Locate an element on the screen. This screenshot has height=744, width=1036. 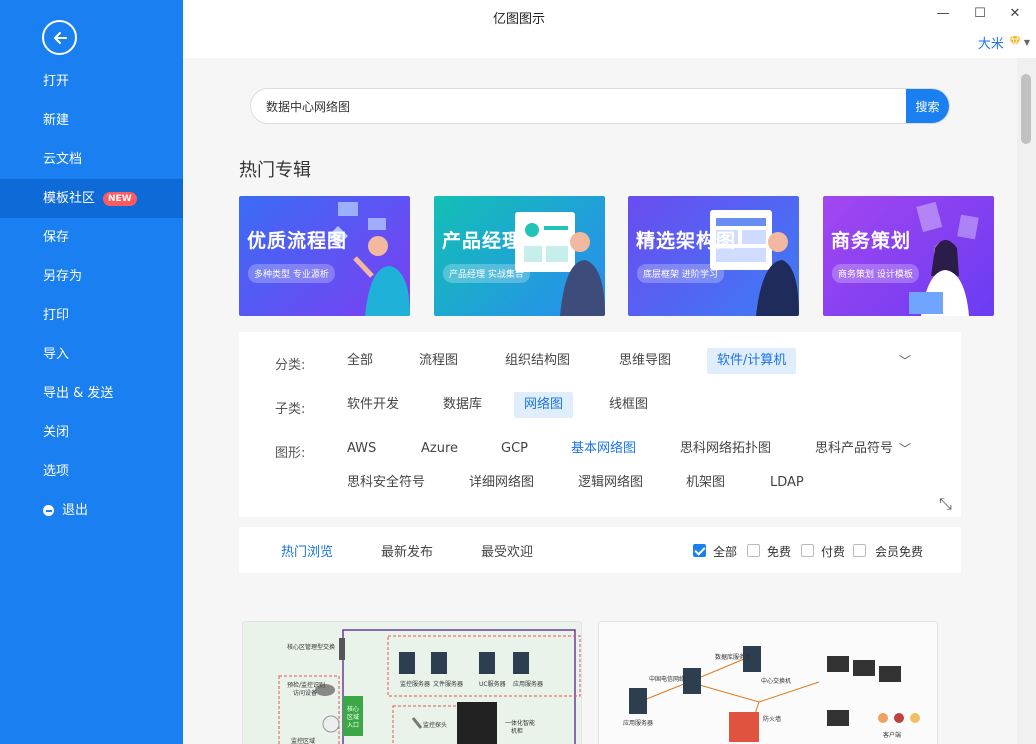
arrow-left-icon is located at coordinates (60, 37).